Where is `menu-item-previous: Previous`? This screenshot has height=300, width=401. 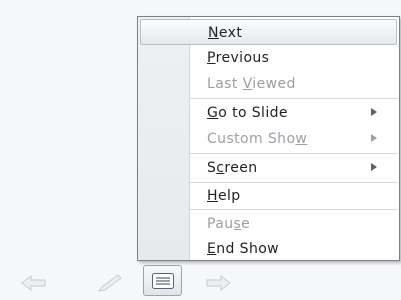
menu-item-previous: Previous is located at coordinates (268, 58).